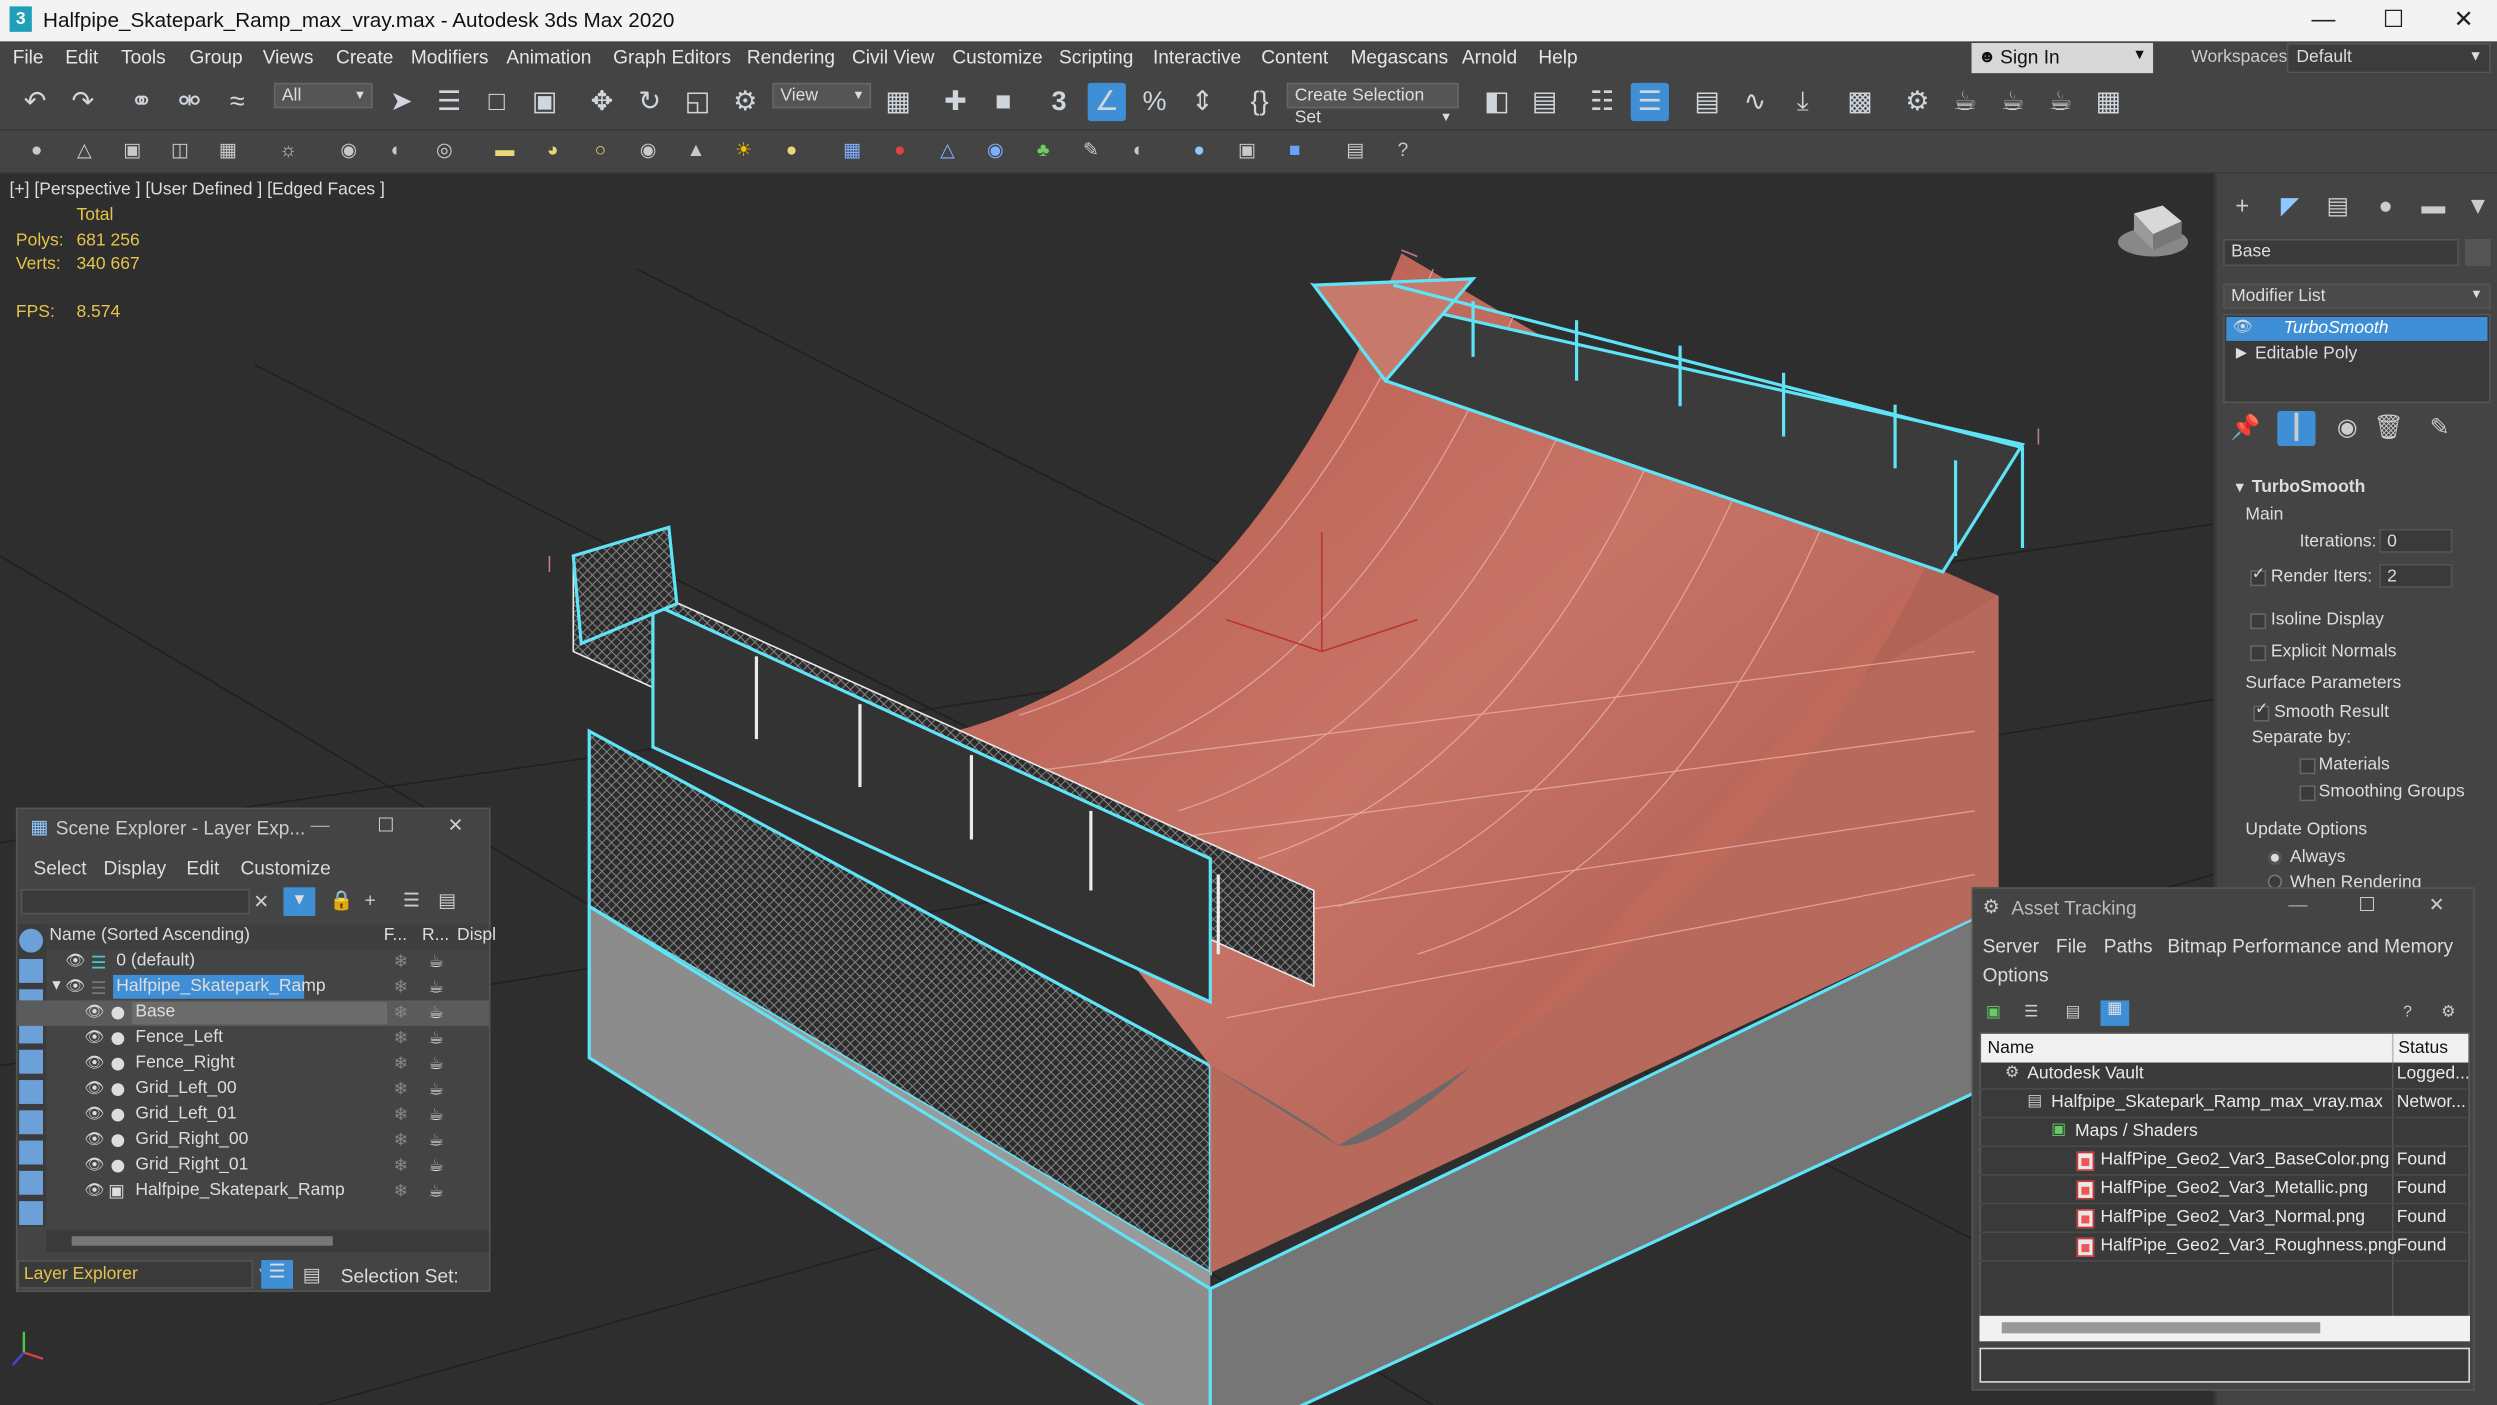  What do you see at coordinates (135, 1274) in the screenshot?
I see `explorer-mode-dropdown: Layer Explorer` at bounding box center [135, 1274].